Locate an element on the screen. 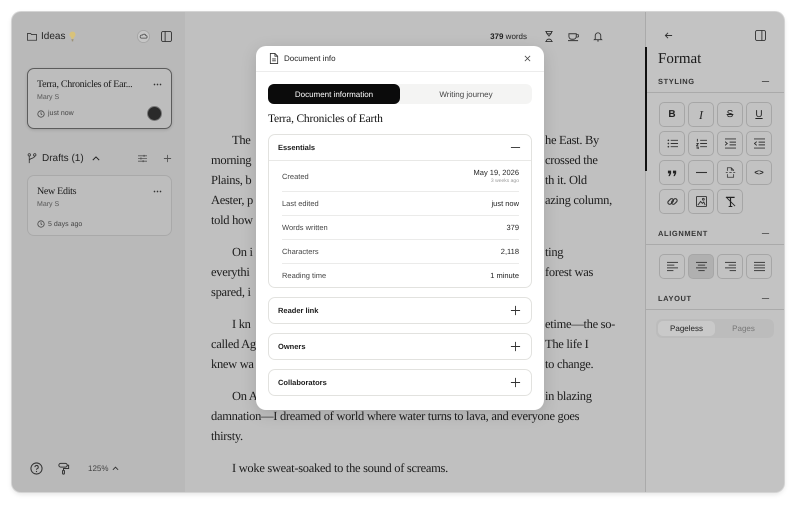  outdent-button is located at coordinates (759, 143).